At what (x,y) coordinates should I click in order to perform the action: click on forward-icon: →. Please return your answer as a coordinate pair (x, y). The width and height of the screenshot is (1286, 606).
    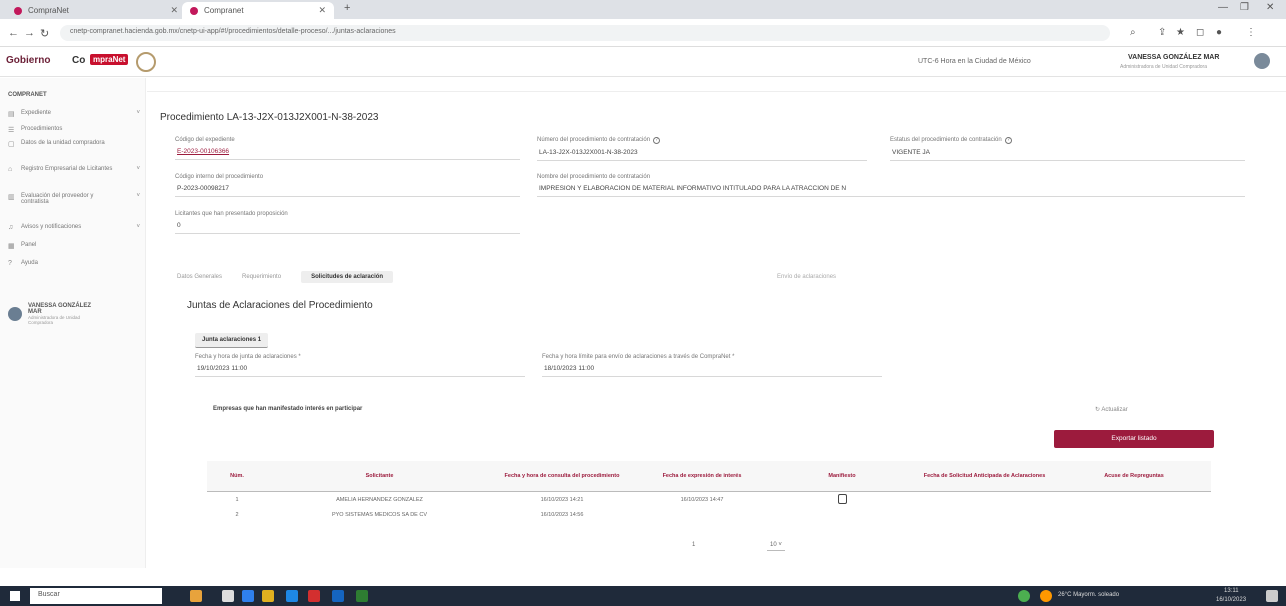
    Looking at the image, I should click on (29, 33).